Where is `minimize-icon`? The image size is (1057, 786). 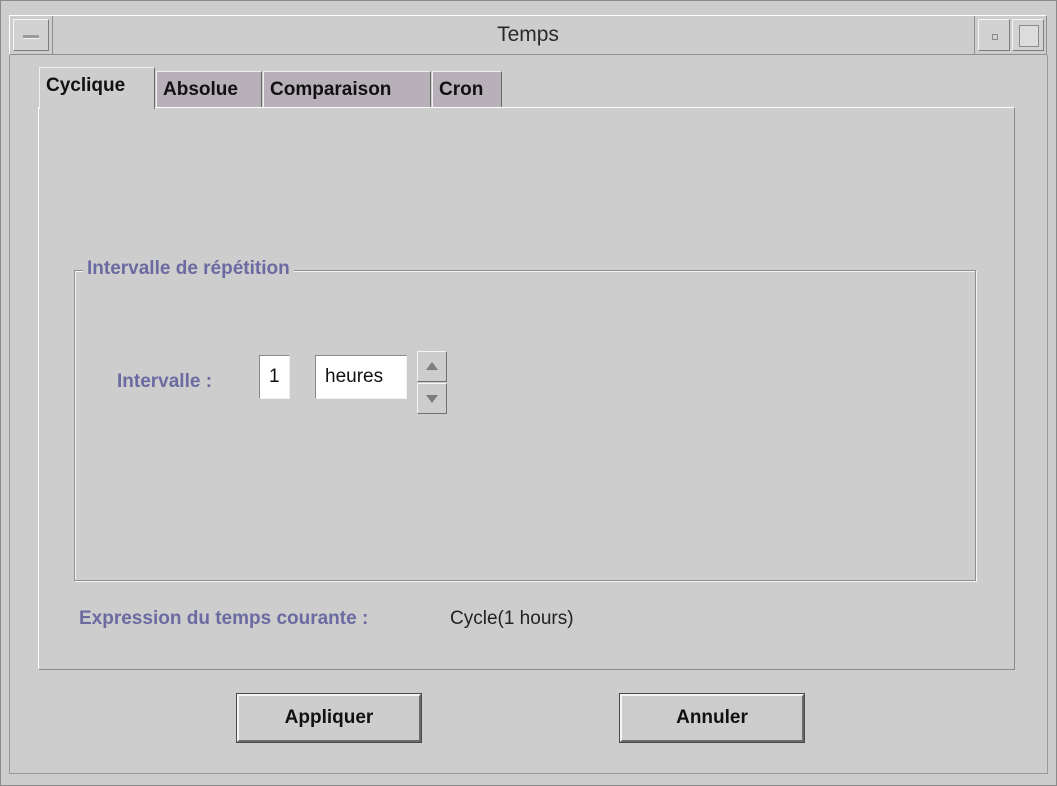
minimize-icon is located at coordinates (995, 37).